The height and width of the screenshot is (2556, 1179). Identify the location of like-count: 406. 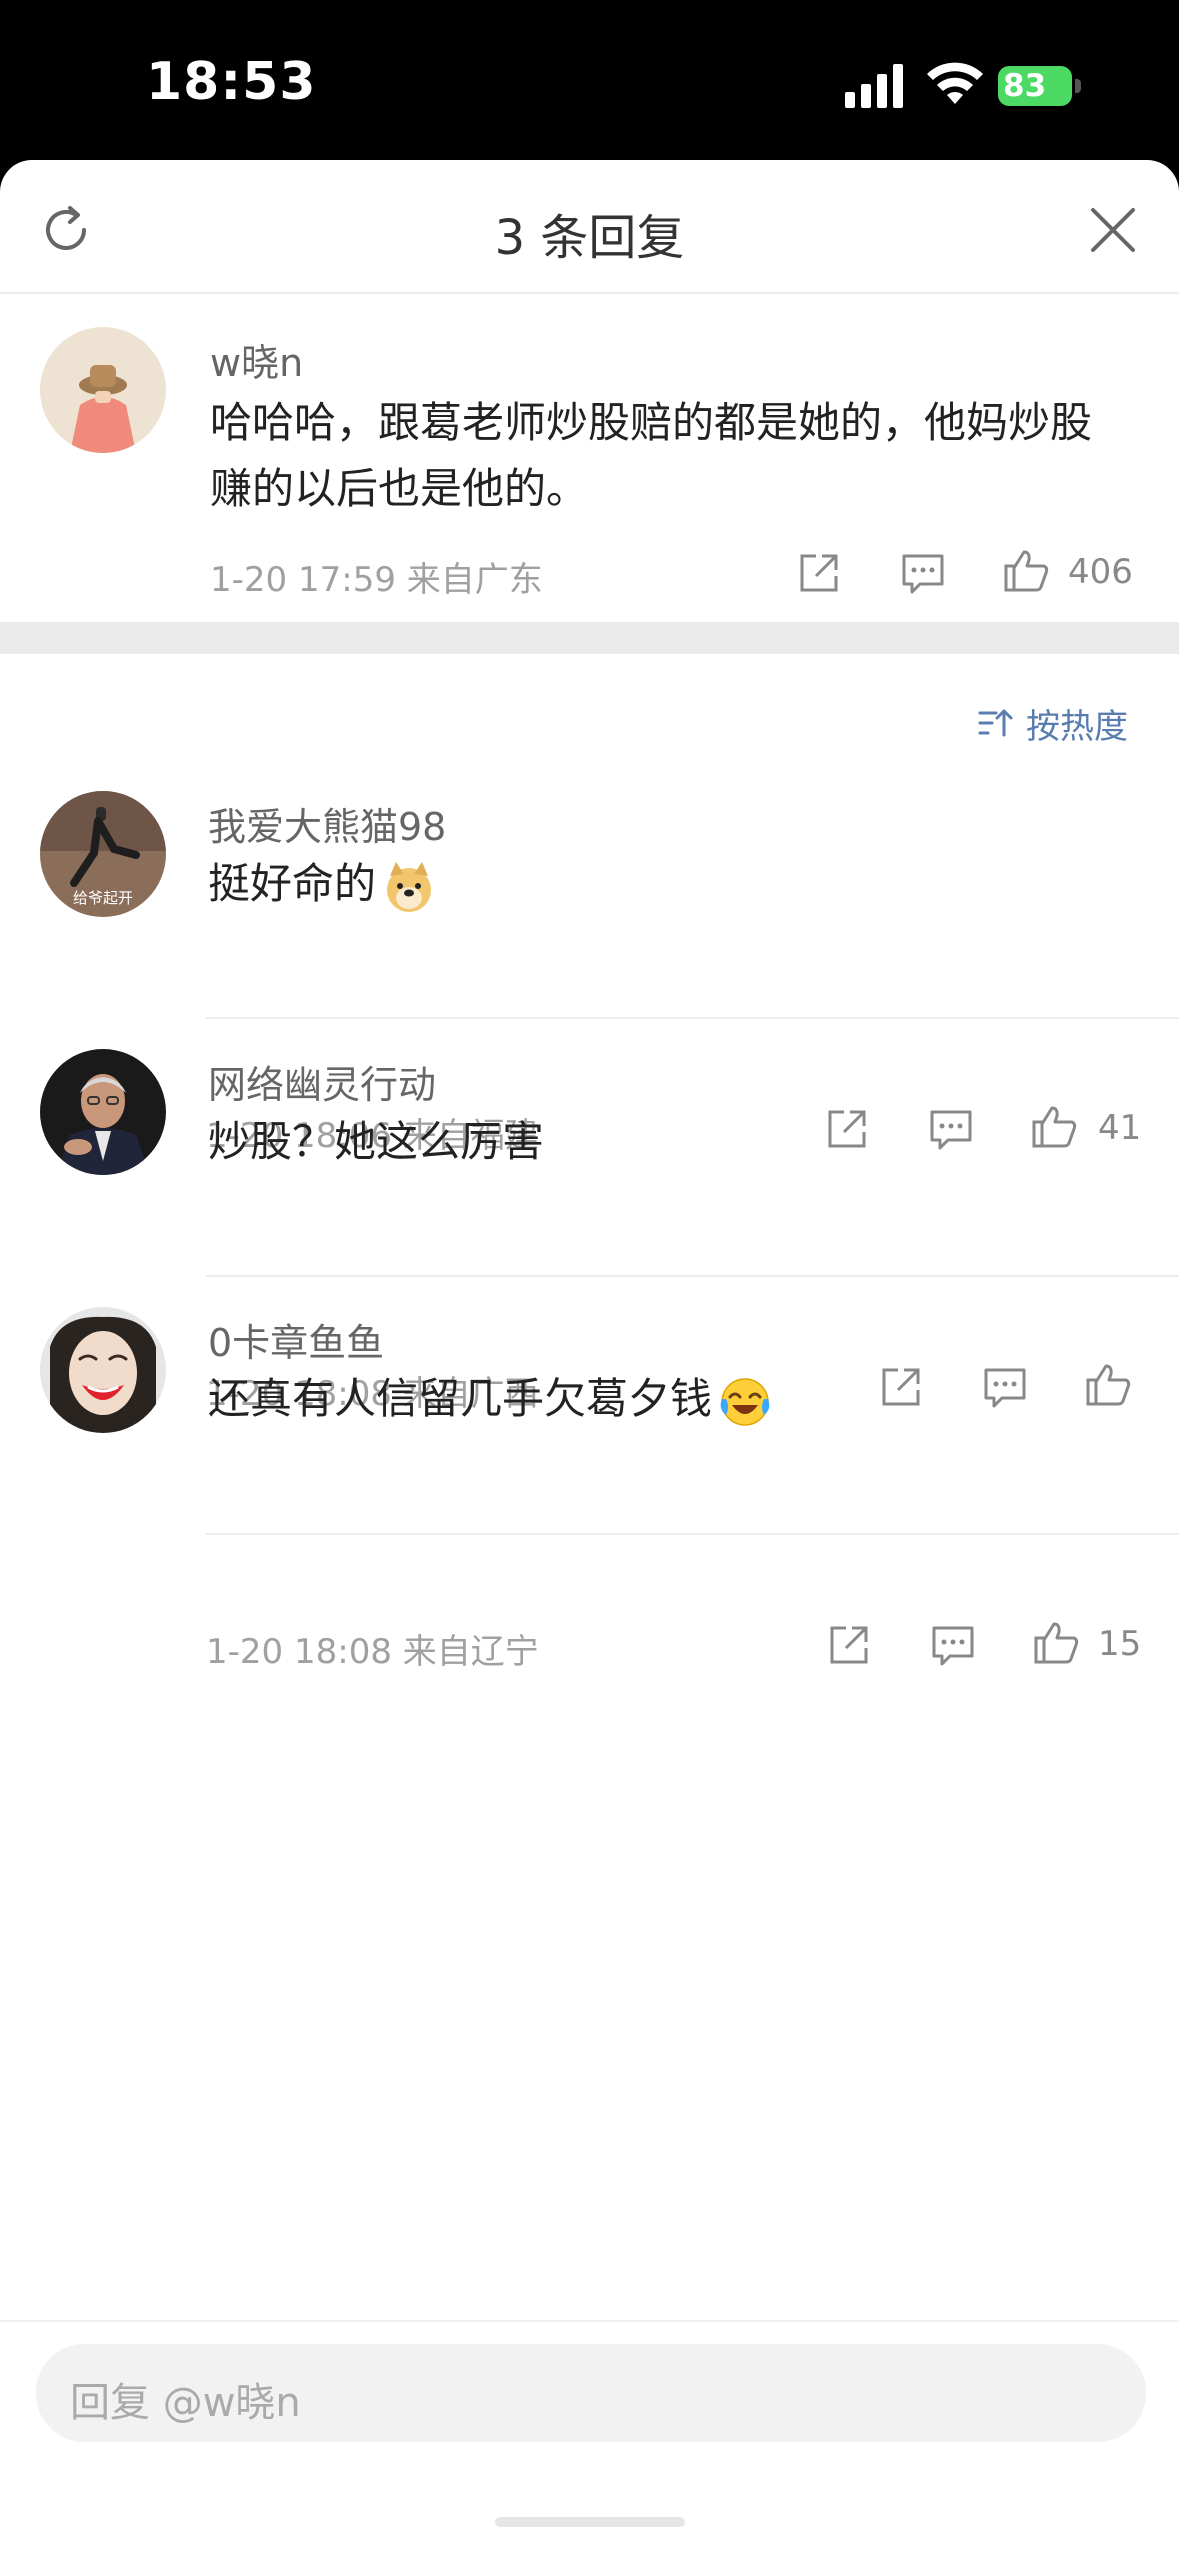
(1100, 572).